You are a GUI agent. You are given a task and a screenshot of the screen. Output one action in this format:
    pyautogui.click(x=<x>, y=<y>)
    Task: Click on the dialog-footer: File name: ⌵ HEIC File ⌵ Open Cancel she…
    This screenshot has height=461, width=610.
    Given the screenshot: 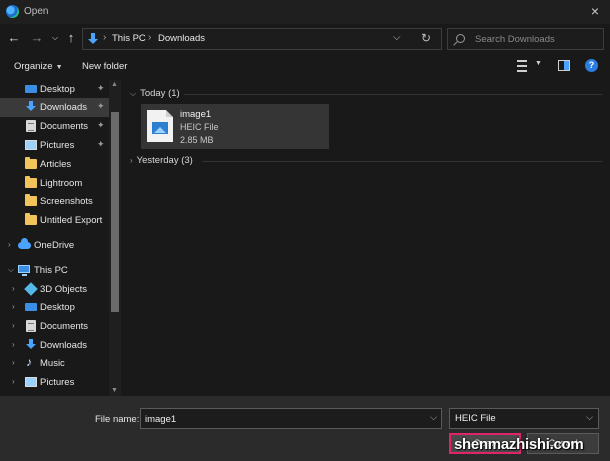 What is the action you would take?
    pyautogui.click(x=305, y=428)
    